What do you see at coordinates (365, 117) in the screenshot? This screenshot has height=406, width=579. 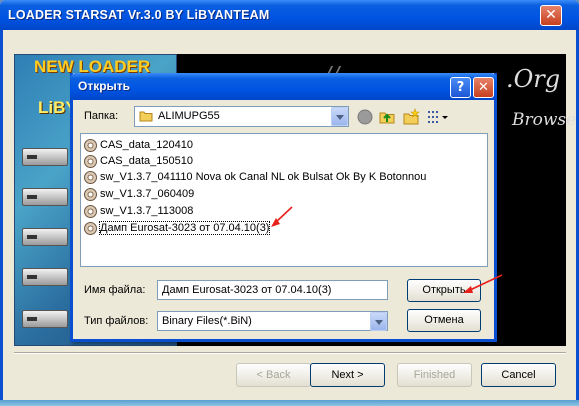 I see `back-icon` at bounding box center [365, 117].